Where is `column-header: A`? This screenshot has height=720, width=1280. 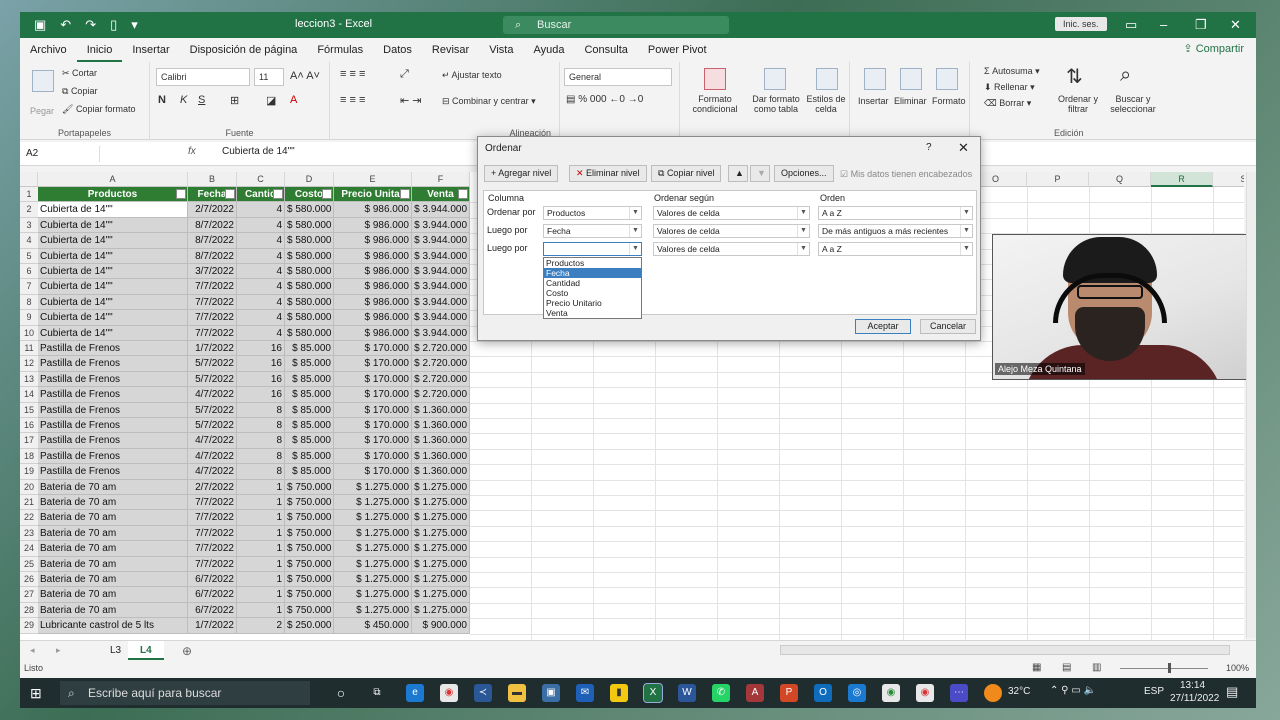
column-header: A is located at coordinates (113, 179).